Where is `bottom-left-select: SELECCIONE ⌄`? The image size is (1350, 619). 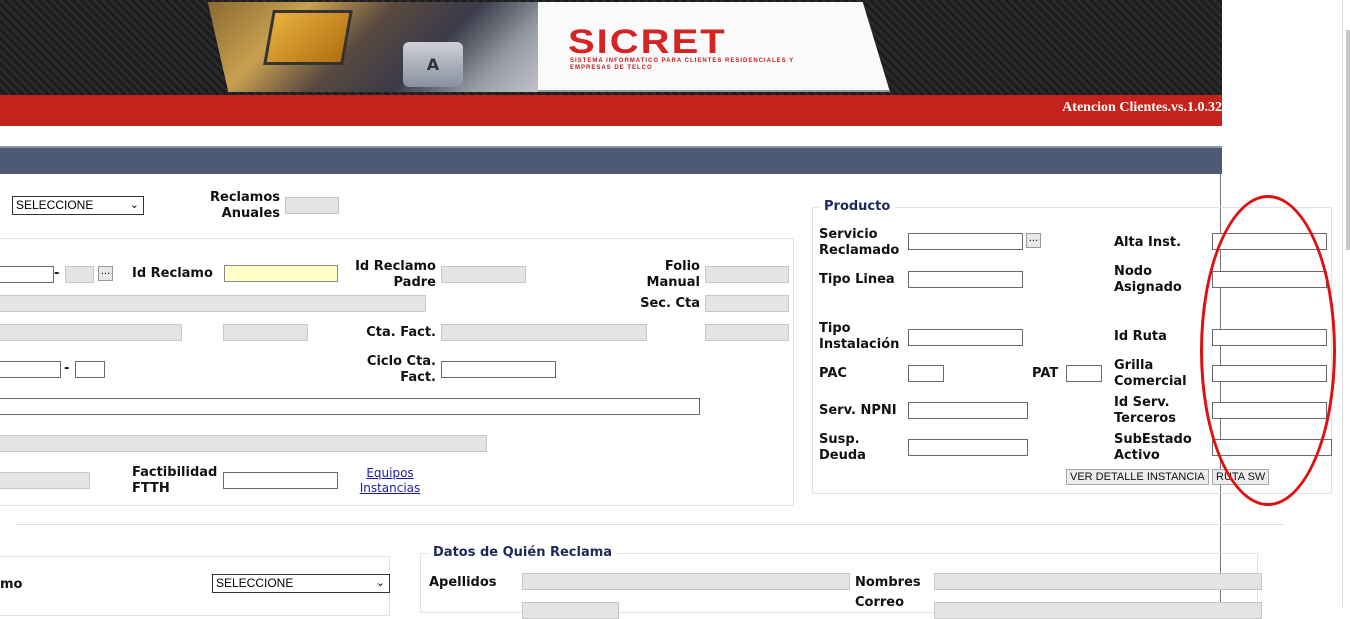 bottom-left-select: SELECCIONE ⌄ is located at coordinates (301, 583).